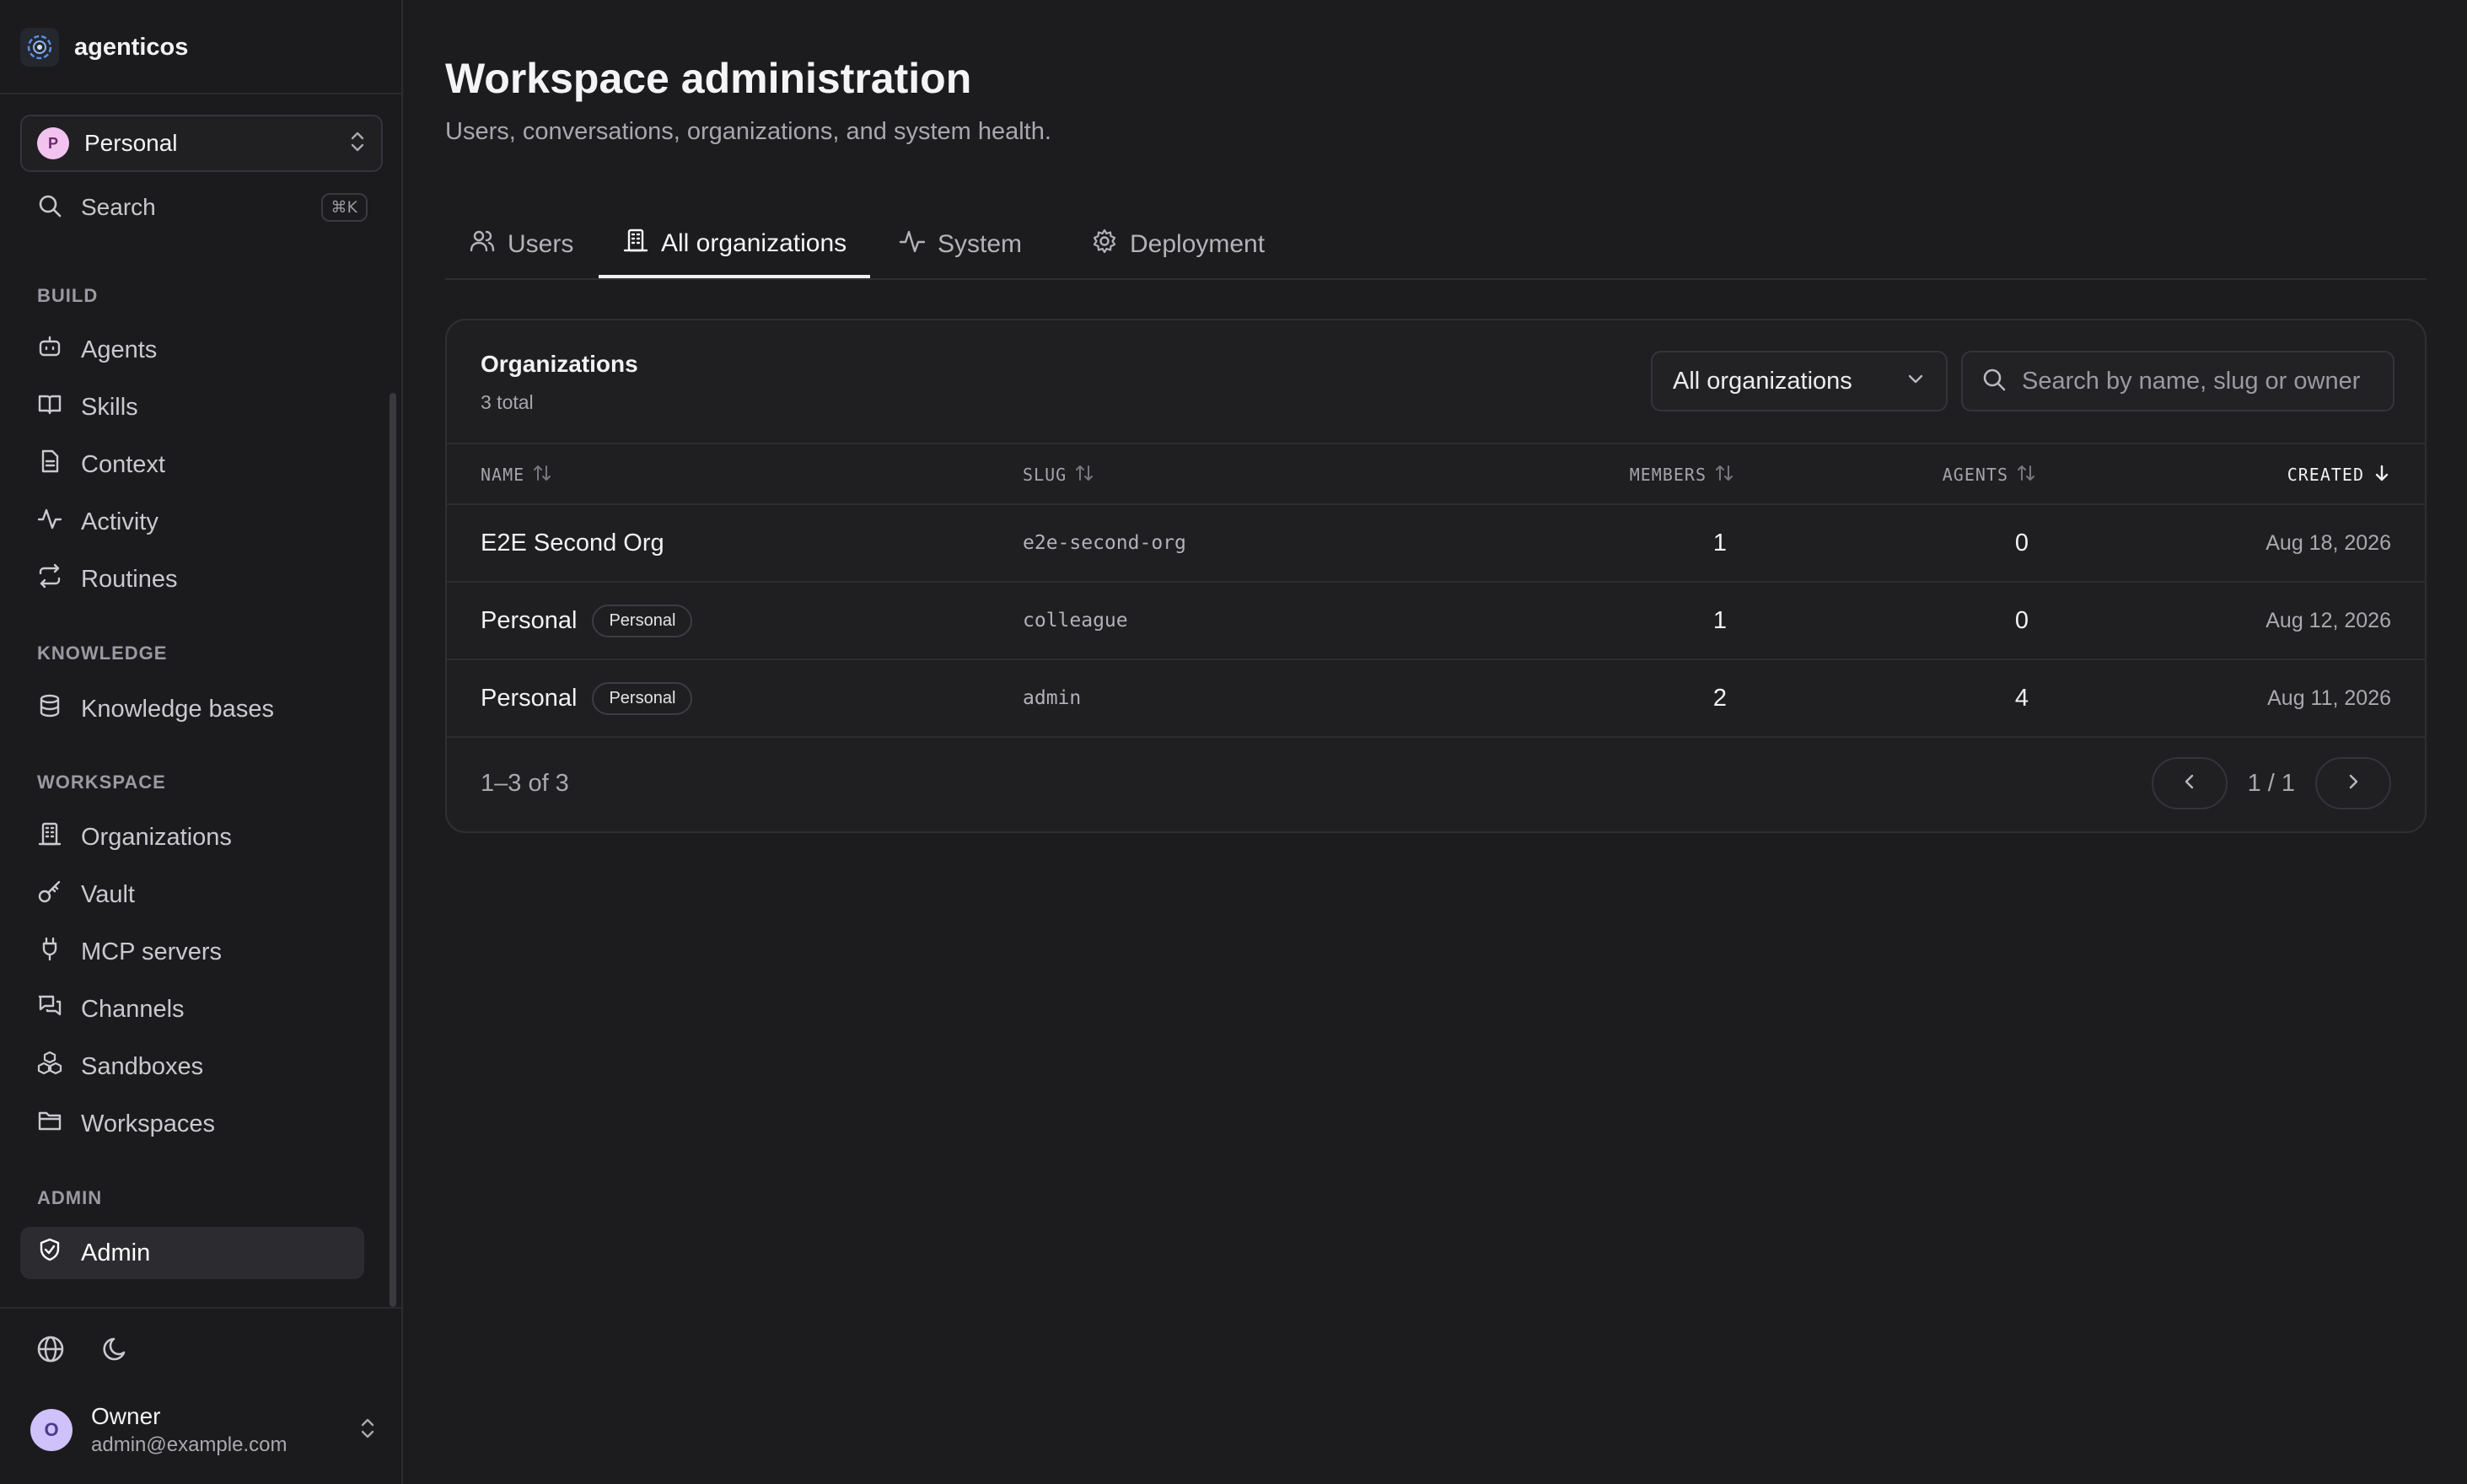 The image size is (2467, 1484). What do you see at coordinates (2339, 474) in the screenshot?
I see `column-header-created: CREATED` at bounding box center [2339, 474].